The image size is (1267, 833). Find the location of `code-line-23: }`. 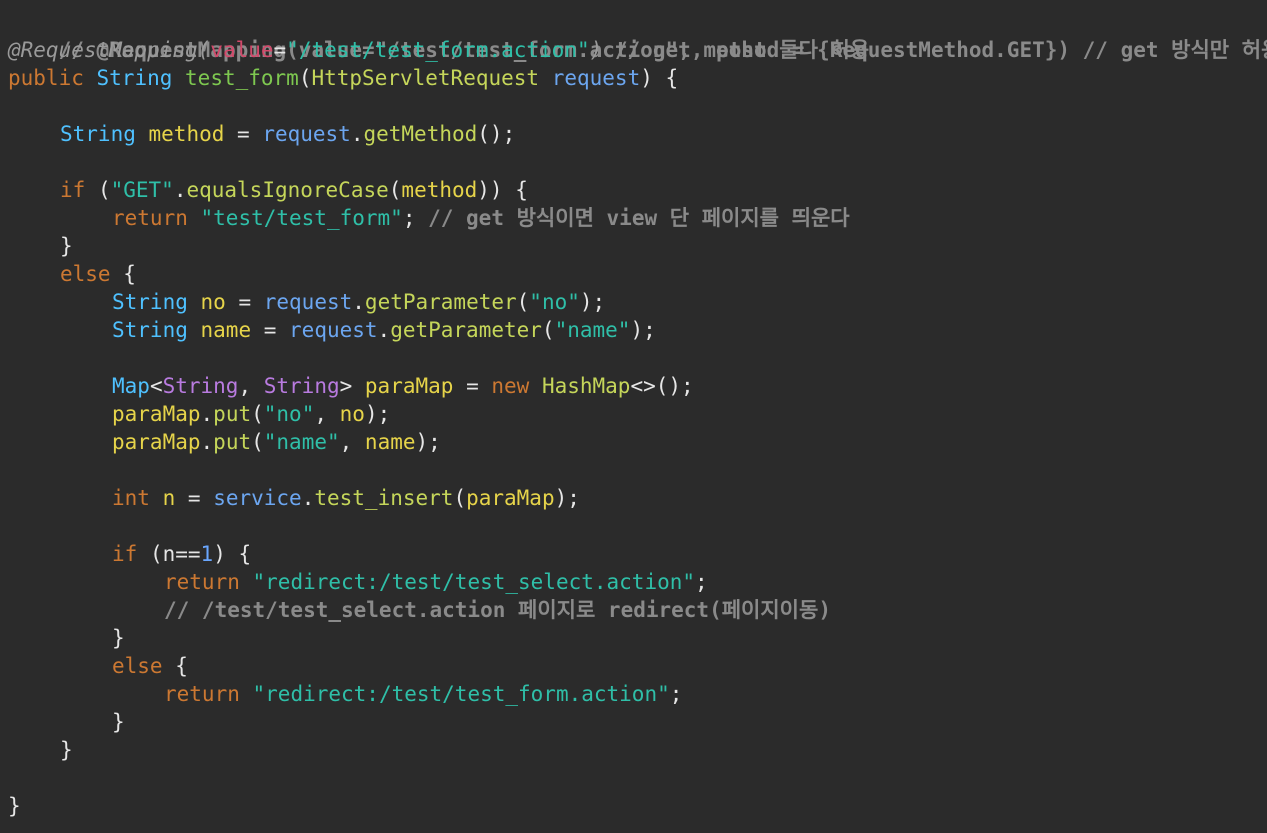

code-line-23: } is located at coordinates (118, 638).